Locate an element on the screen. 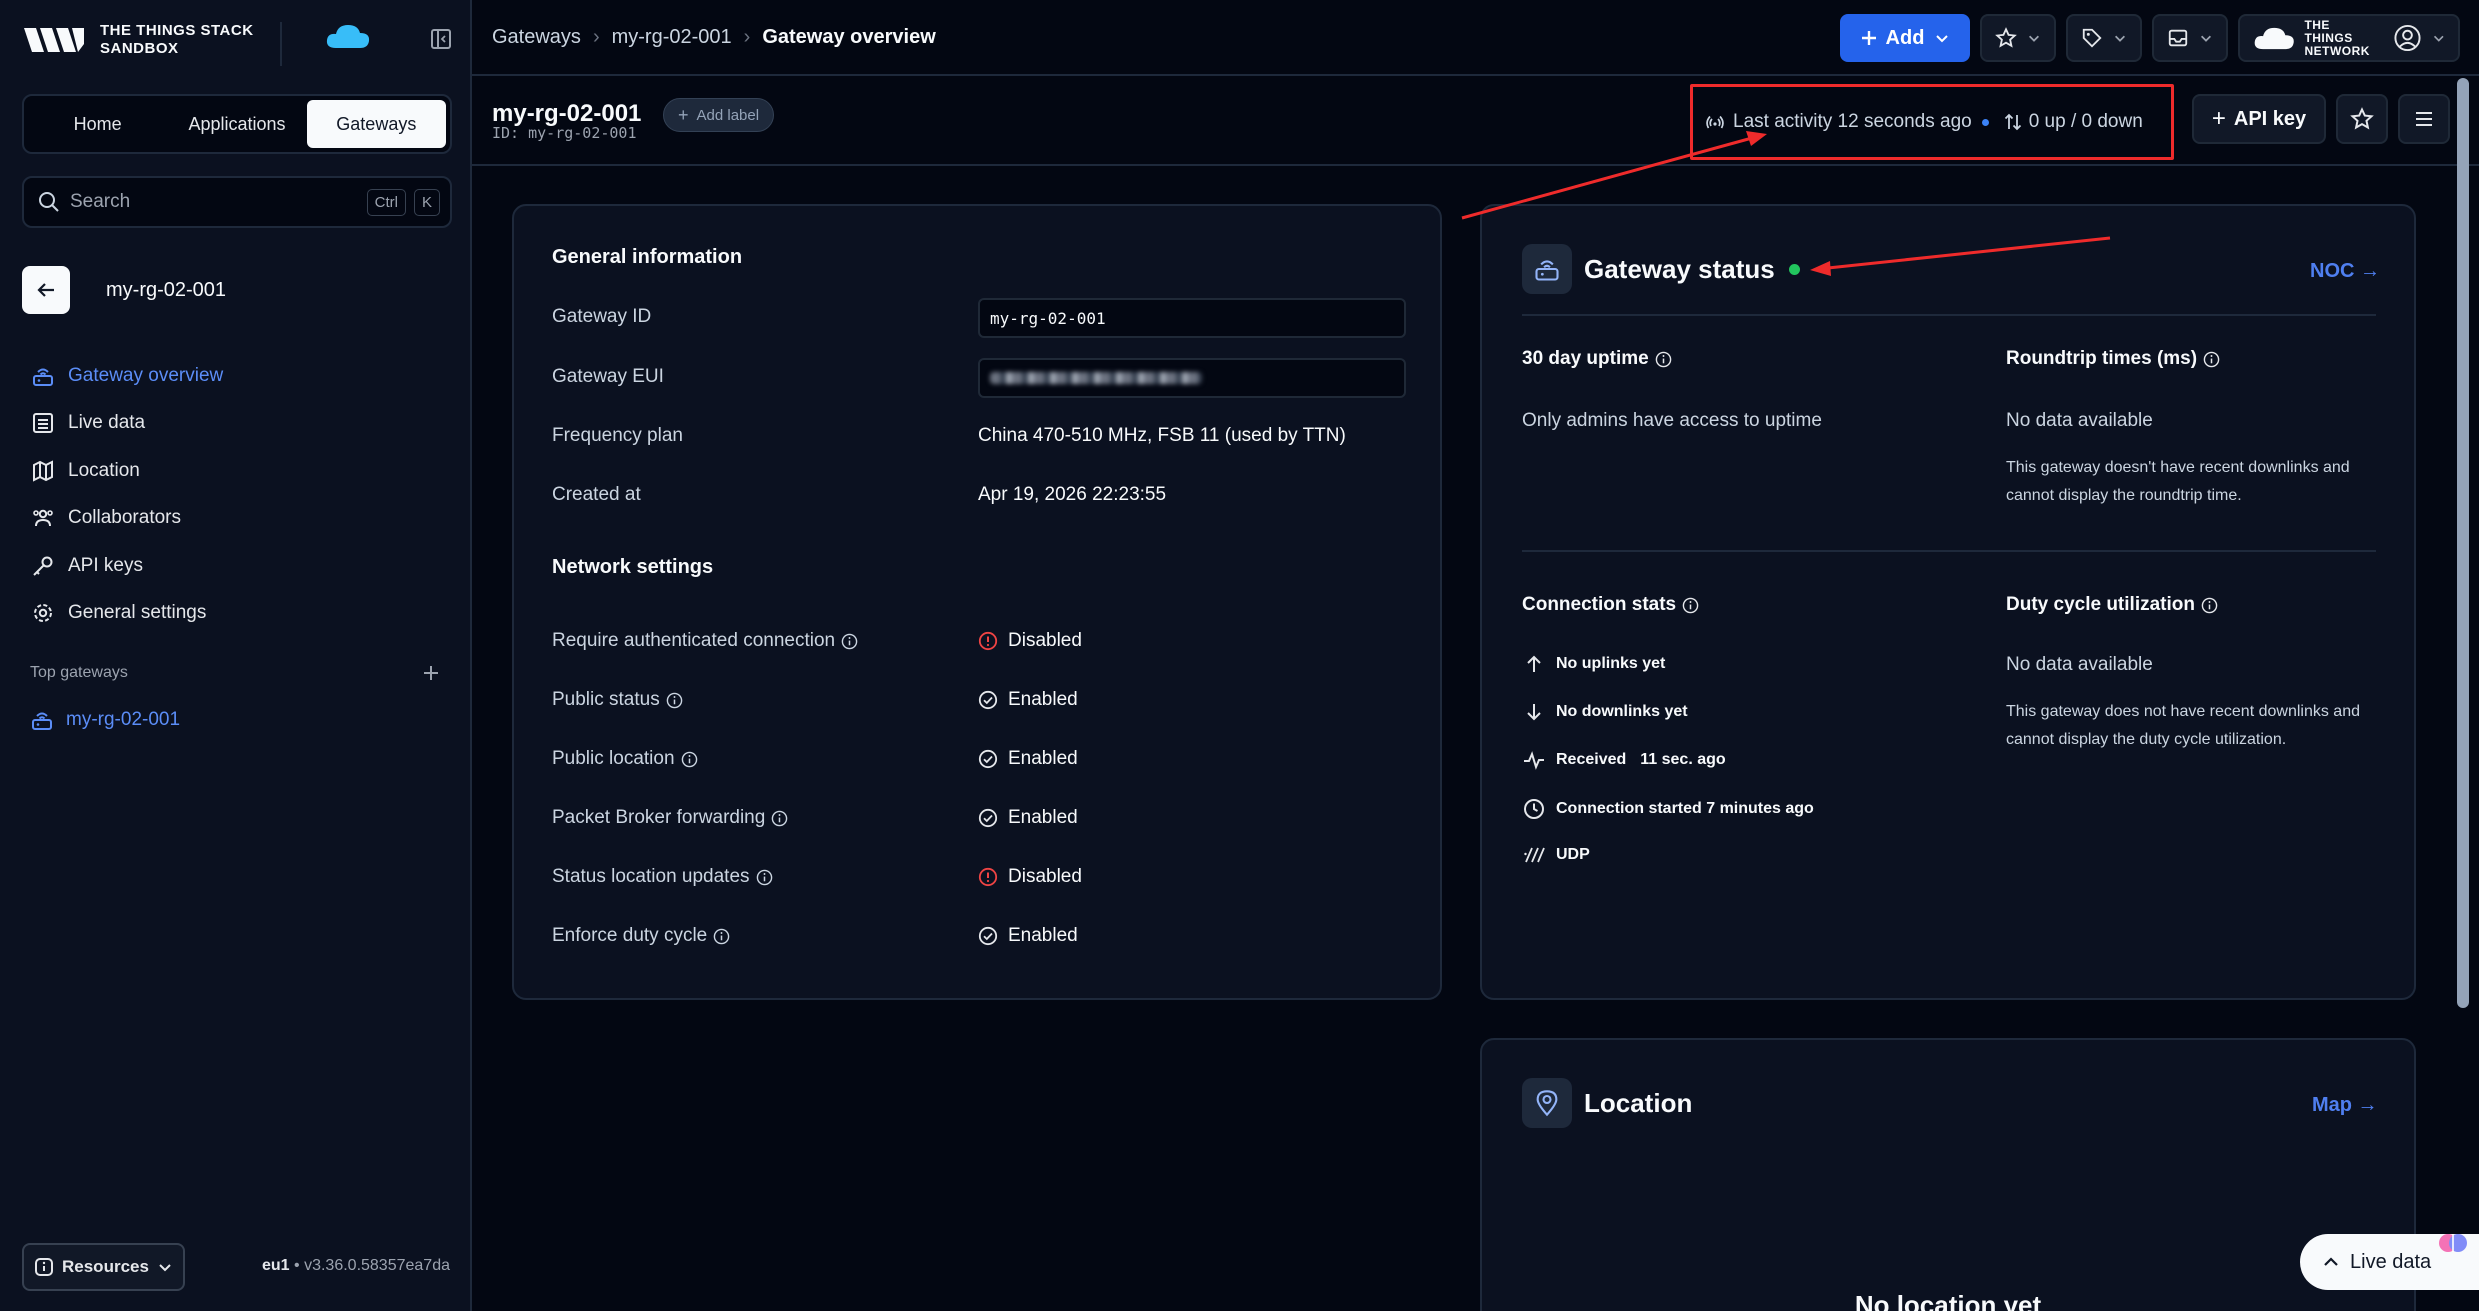 The image size is (2479, 1311). top-gateway-label: my-rg-02-001 is located at coordinates (123, 719).